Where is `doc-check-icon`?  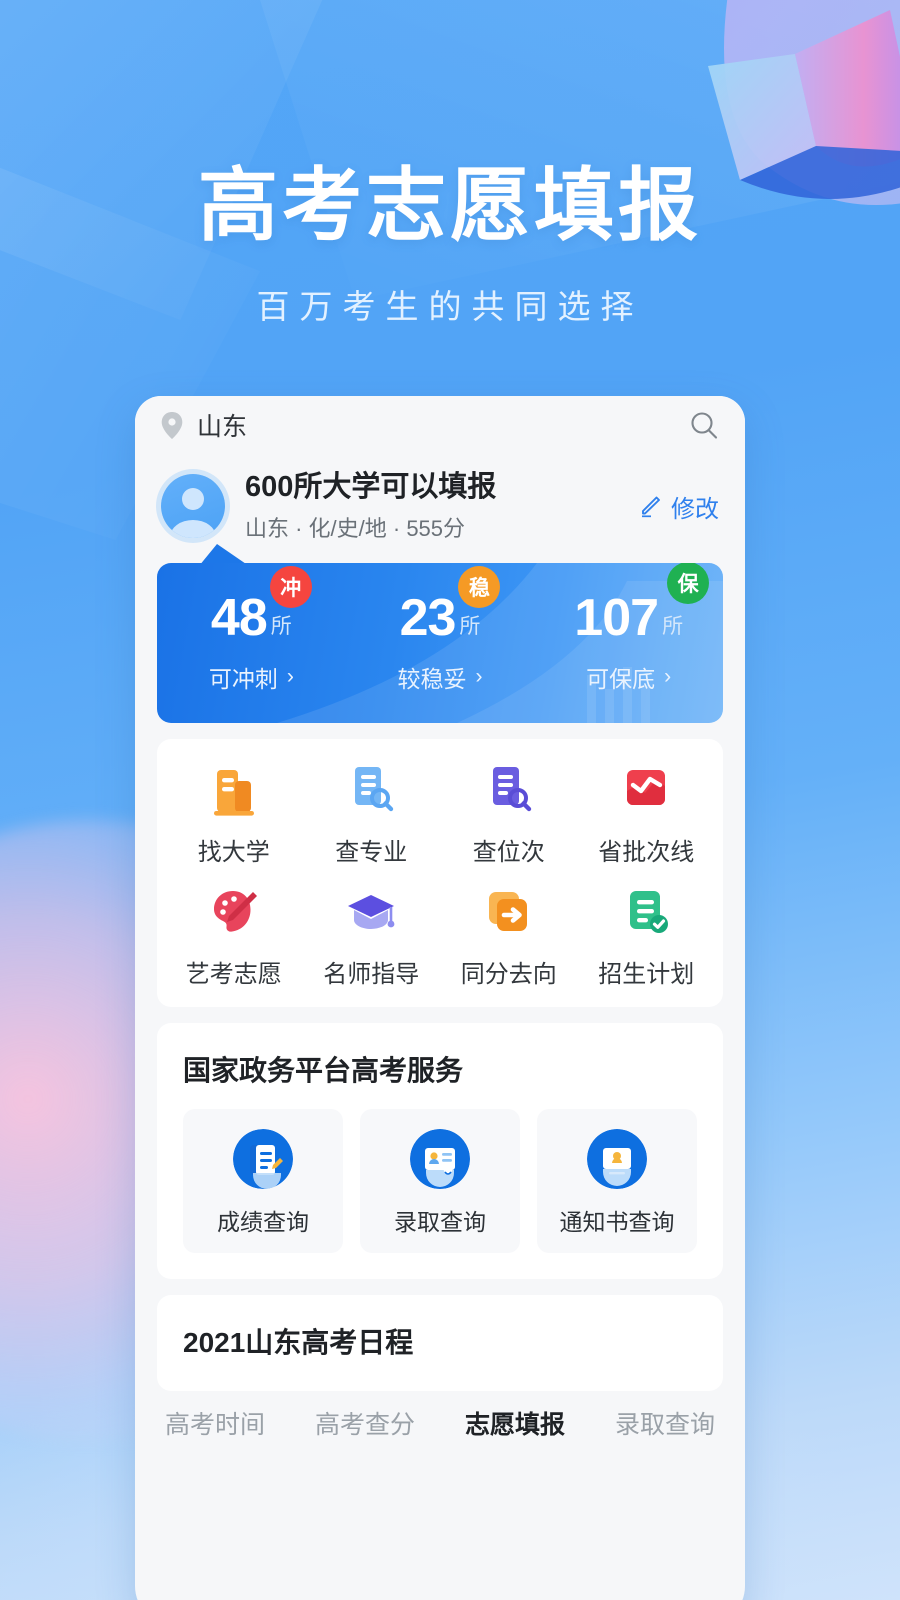 doc-check-icon is located at coordinates (649, 911).